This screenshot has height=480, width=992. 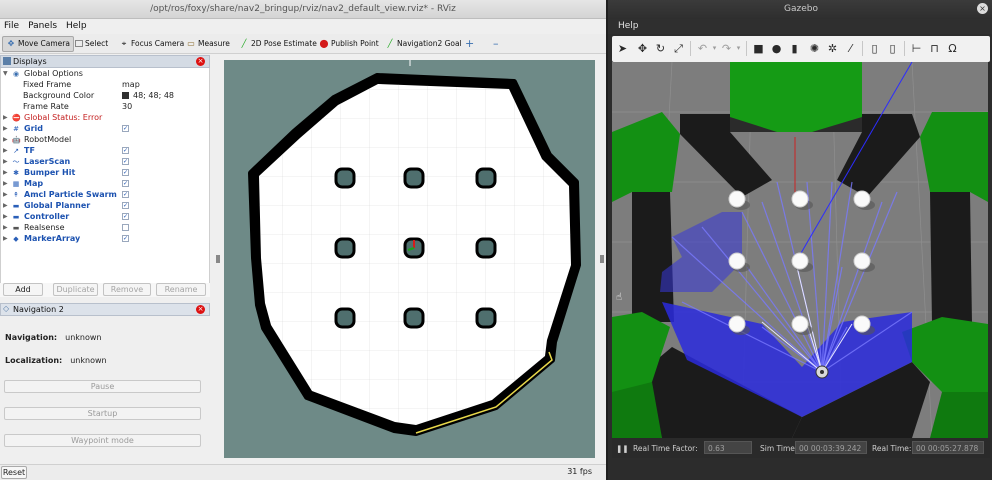 I want to click on tree-row-display: ▶ ▦ Map ✓, so click(x=105, y=183).